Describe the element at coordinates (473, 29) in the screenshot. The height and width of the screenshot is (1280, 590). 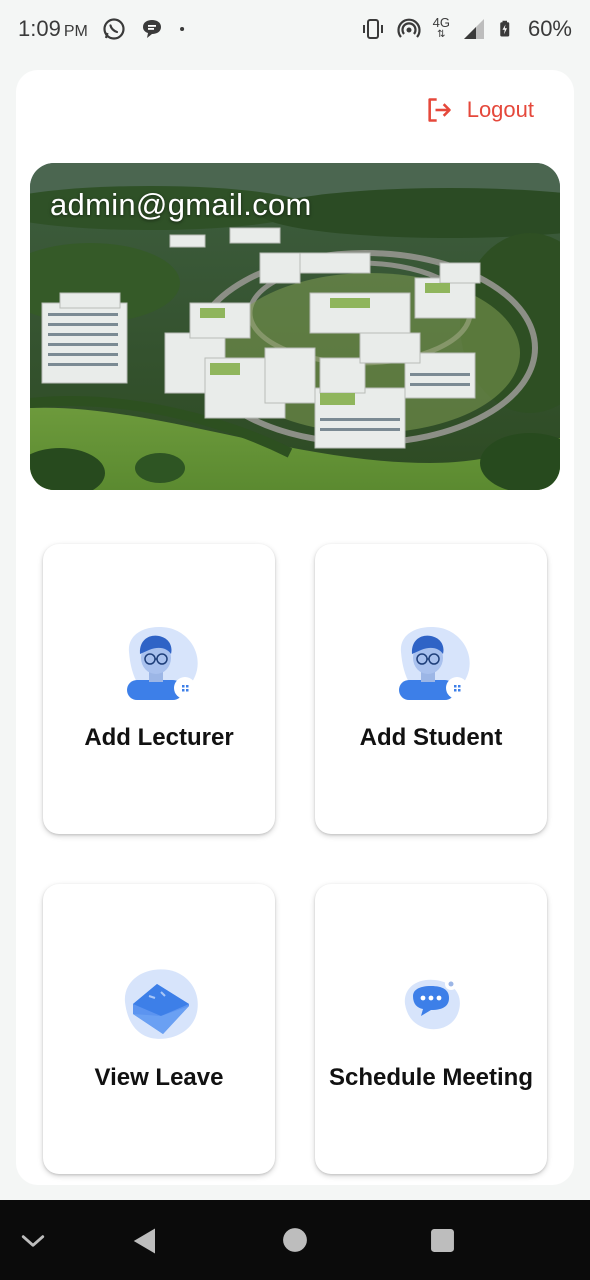
I see `signal-icon` at that location.